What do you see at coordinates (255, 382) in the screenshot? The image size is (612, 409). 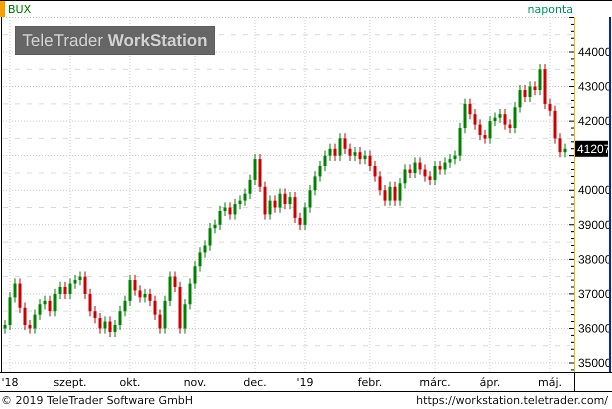 I see `axis-label: dec.` at bounding box center [255, 382].